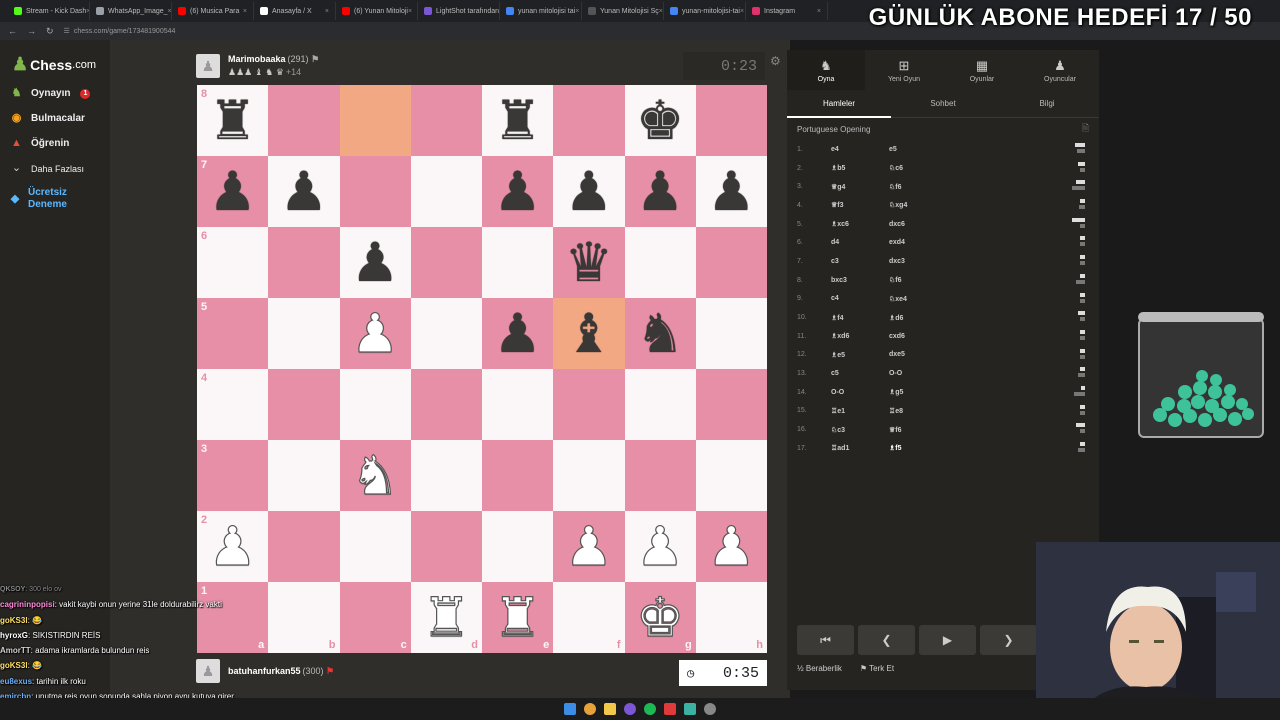  What do you see at coordinates (929, 336) in the screenshot?
I see `black-move: cxd6` at bounding box center [929, 336].